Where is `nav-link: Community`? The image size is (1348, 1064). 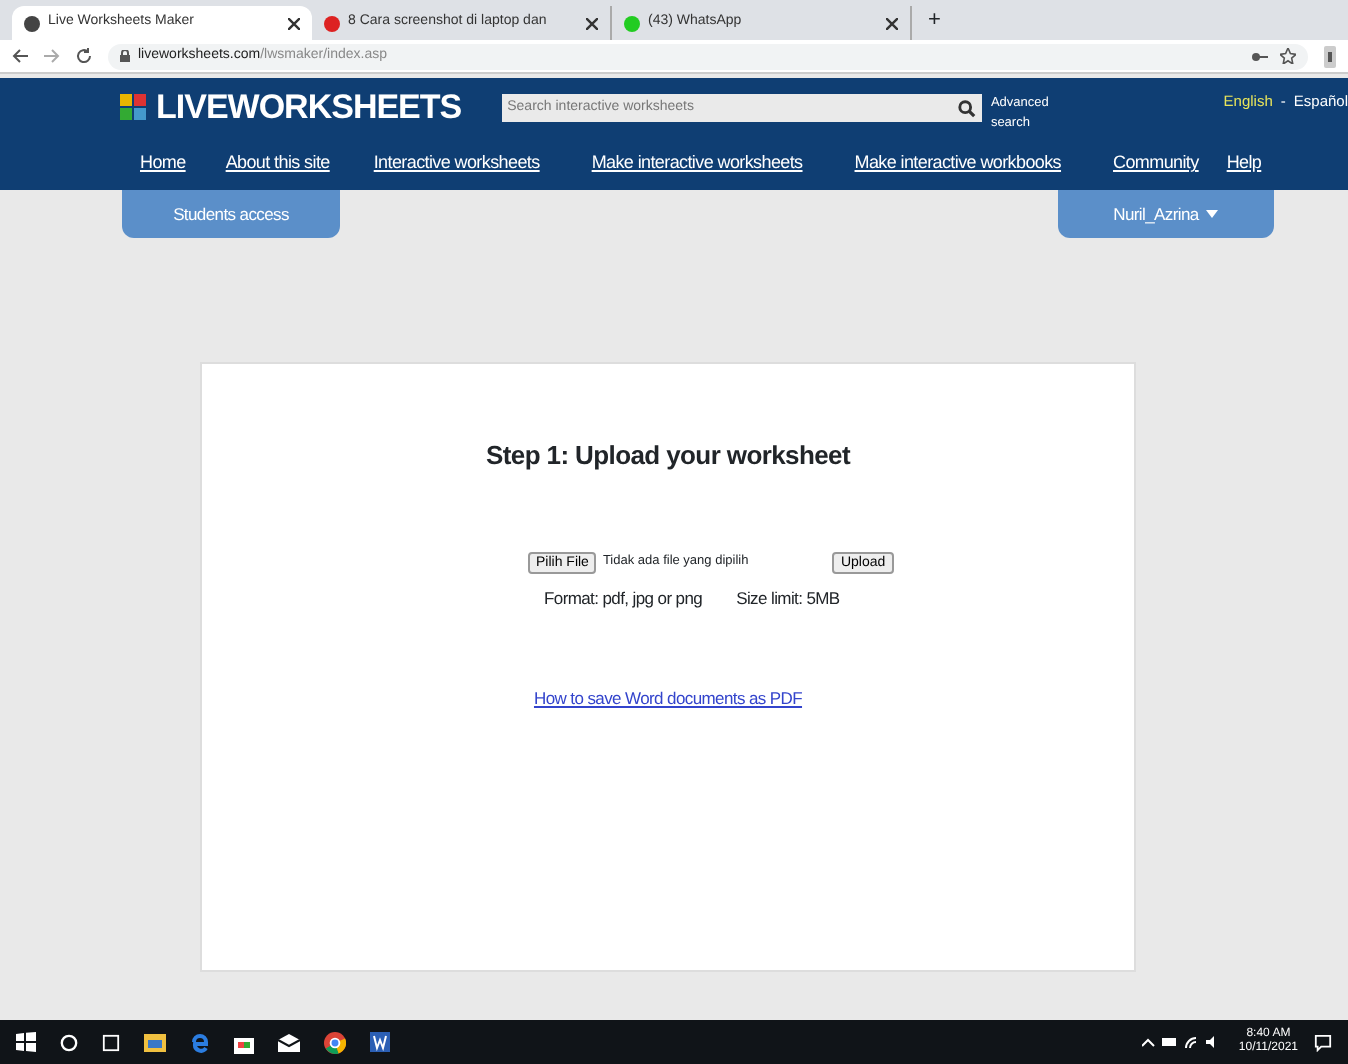
nav-link: Community is located at coordinates (1156, 164).